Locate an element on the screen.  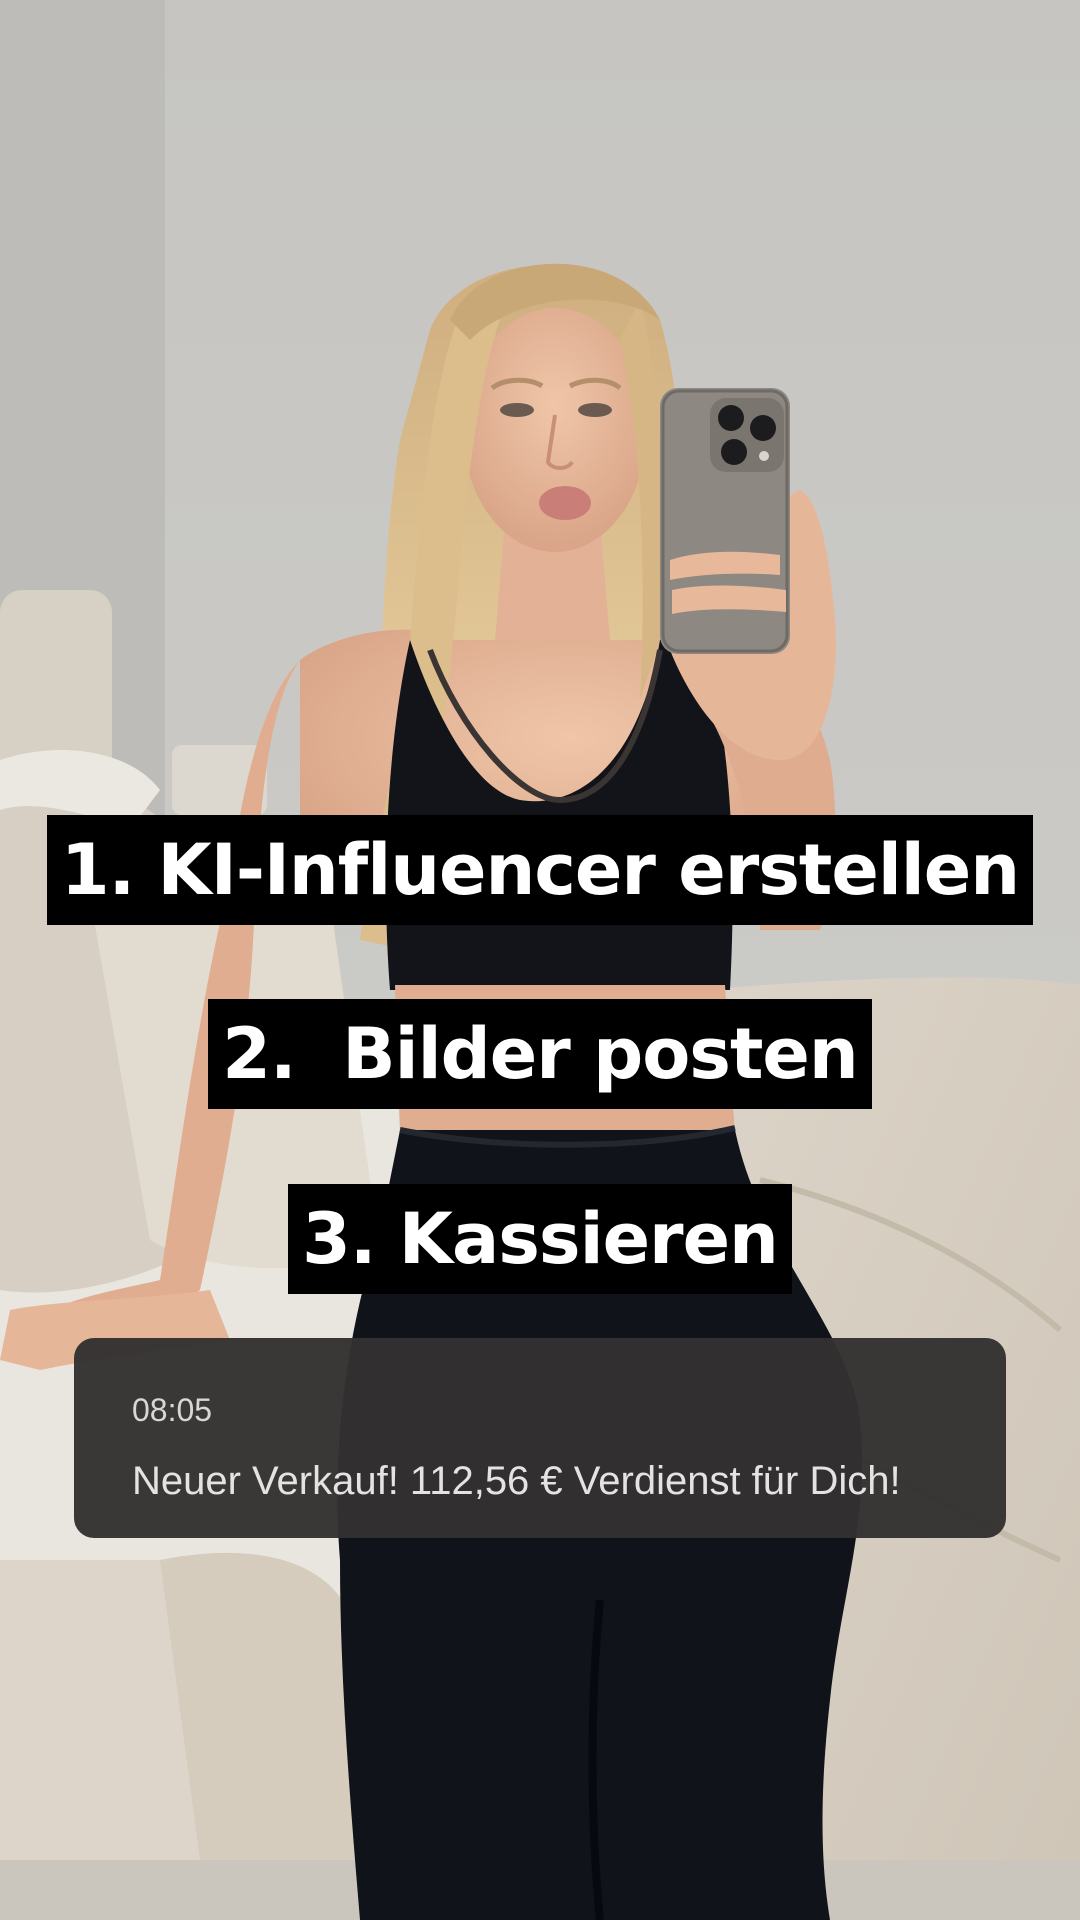
caption-step-2-text: 2. Bilder posten is located at coordinates (540, 1054).